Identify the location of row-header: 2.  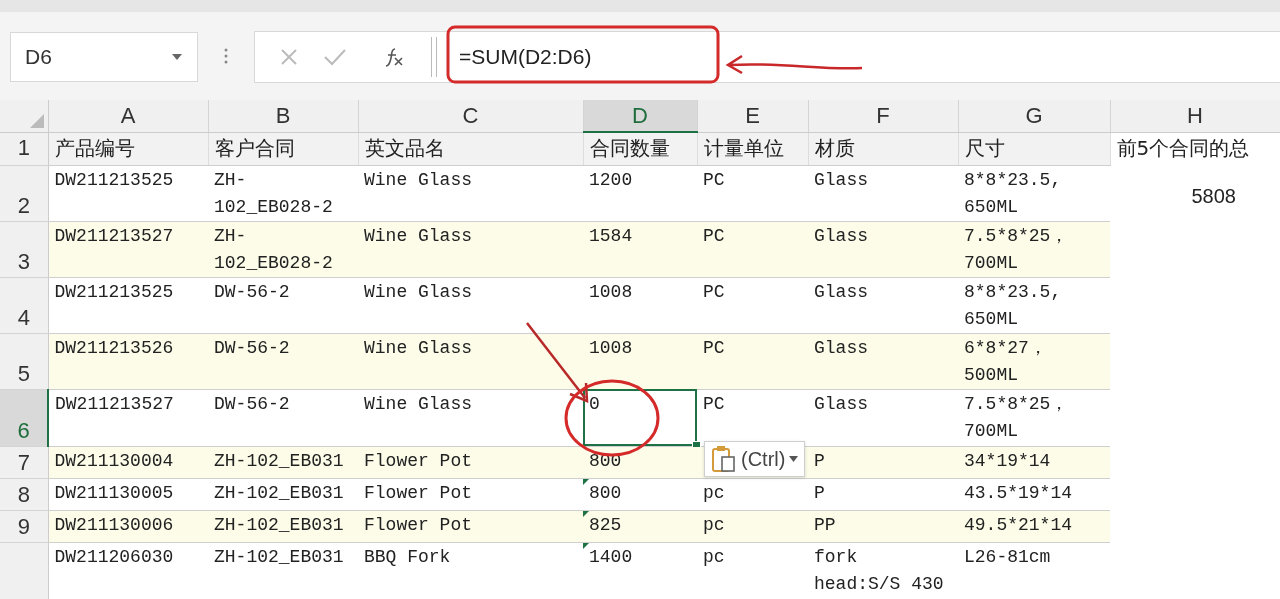
(24, 193).